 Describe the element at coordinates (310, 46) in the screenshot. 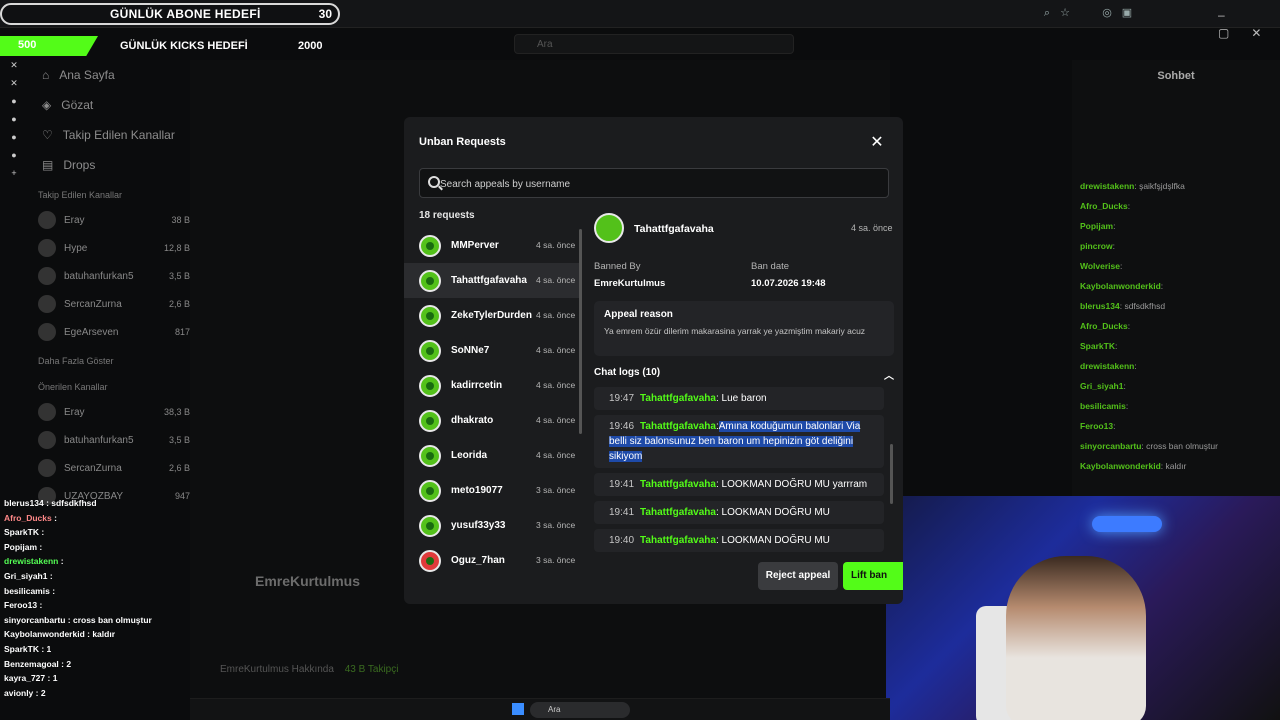

I see `kicks-goal-value: 2000` at that location.